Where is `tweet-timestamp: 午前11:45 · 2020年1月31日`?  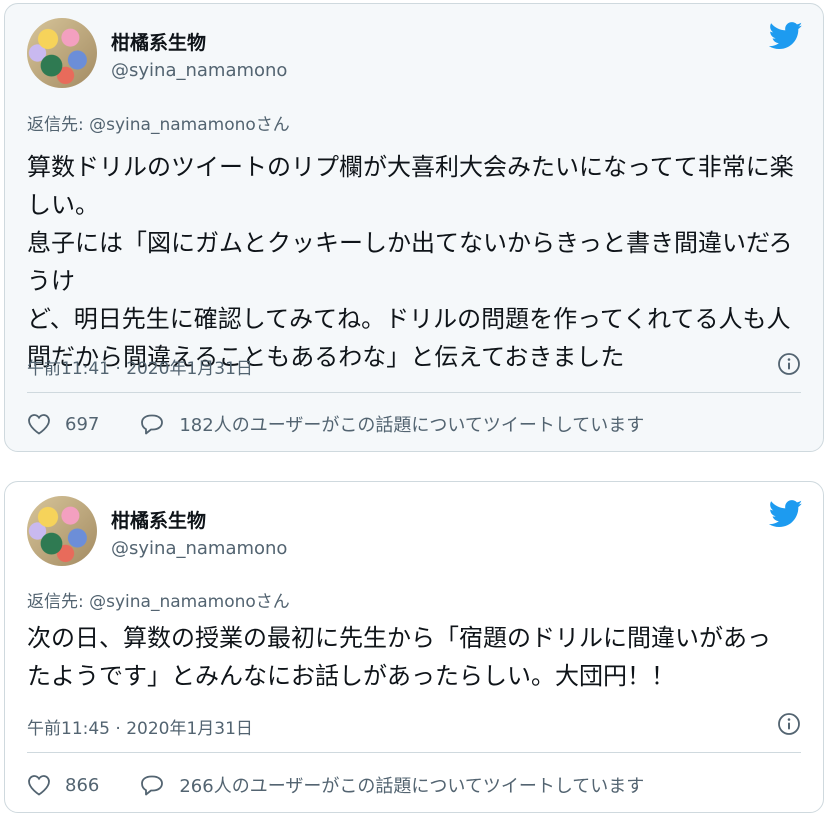 tweet-timestamp: 午前11:45 · 2020年1月31日 is located at coordinates (140, 726).